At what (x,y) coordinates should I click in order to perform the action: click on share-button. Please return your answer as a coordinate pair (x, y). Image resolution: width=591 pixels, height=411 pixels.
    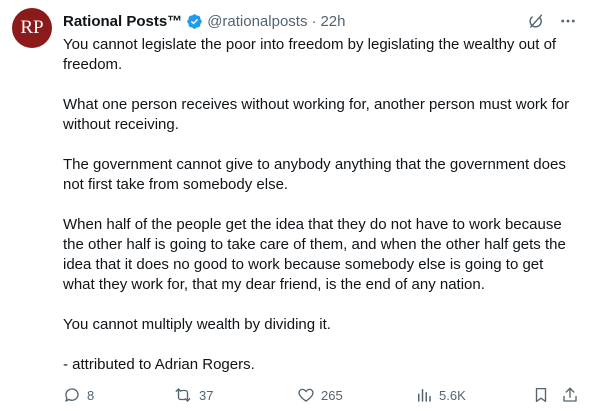
    Looking at the image, I should click on (570, 395).